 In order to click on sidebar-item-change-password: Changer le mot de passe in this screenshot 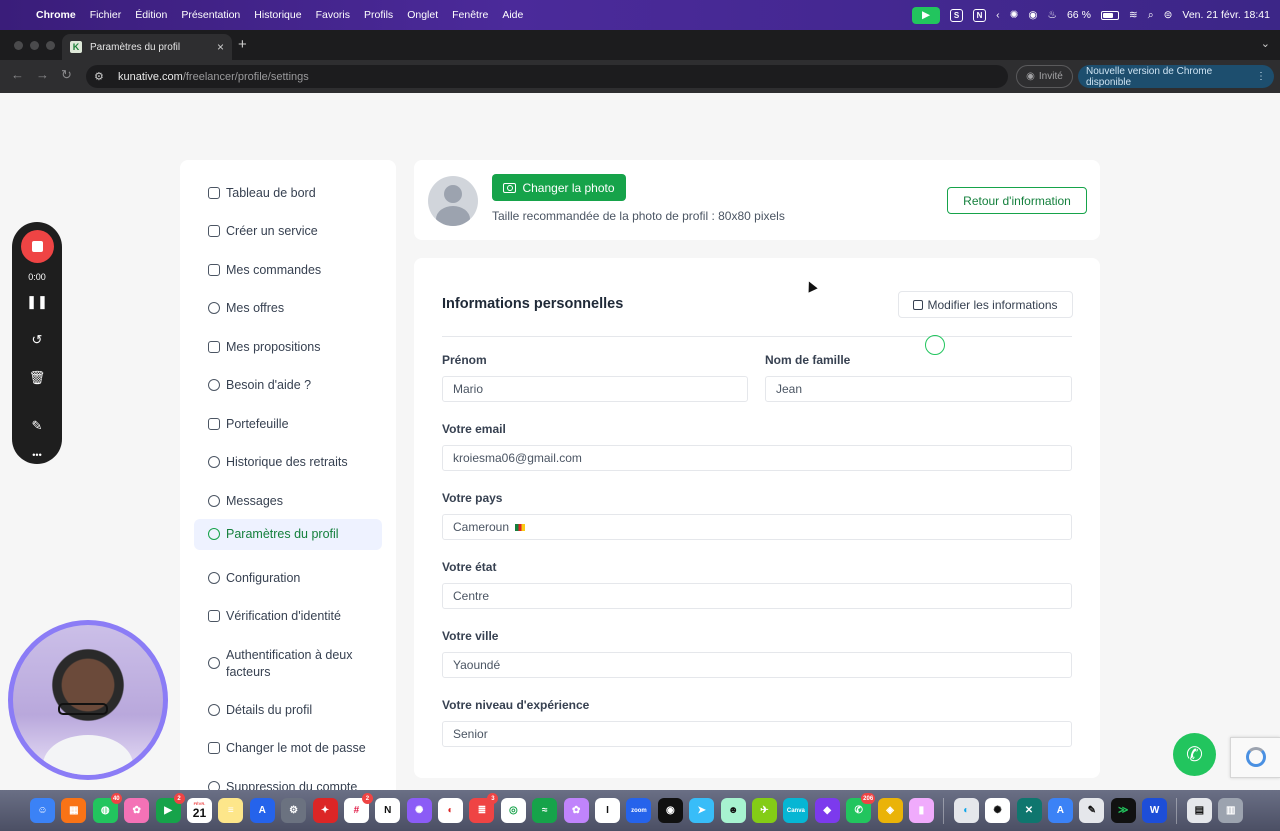, I will do `click(288, 748)`.